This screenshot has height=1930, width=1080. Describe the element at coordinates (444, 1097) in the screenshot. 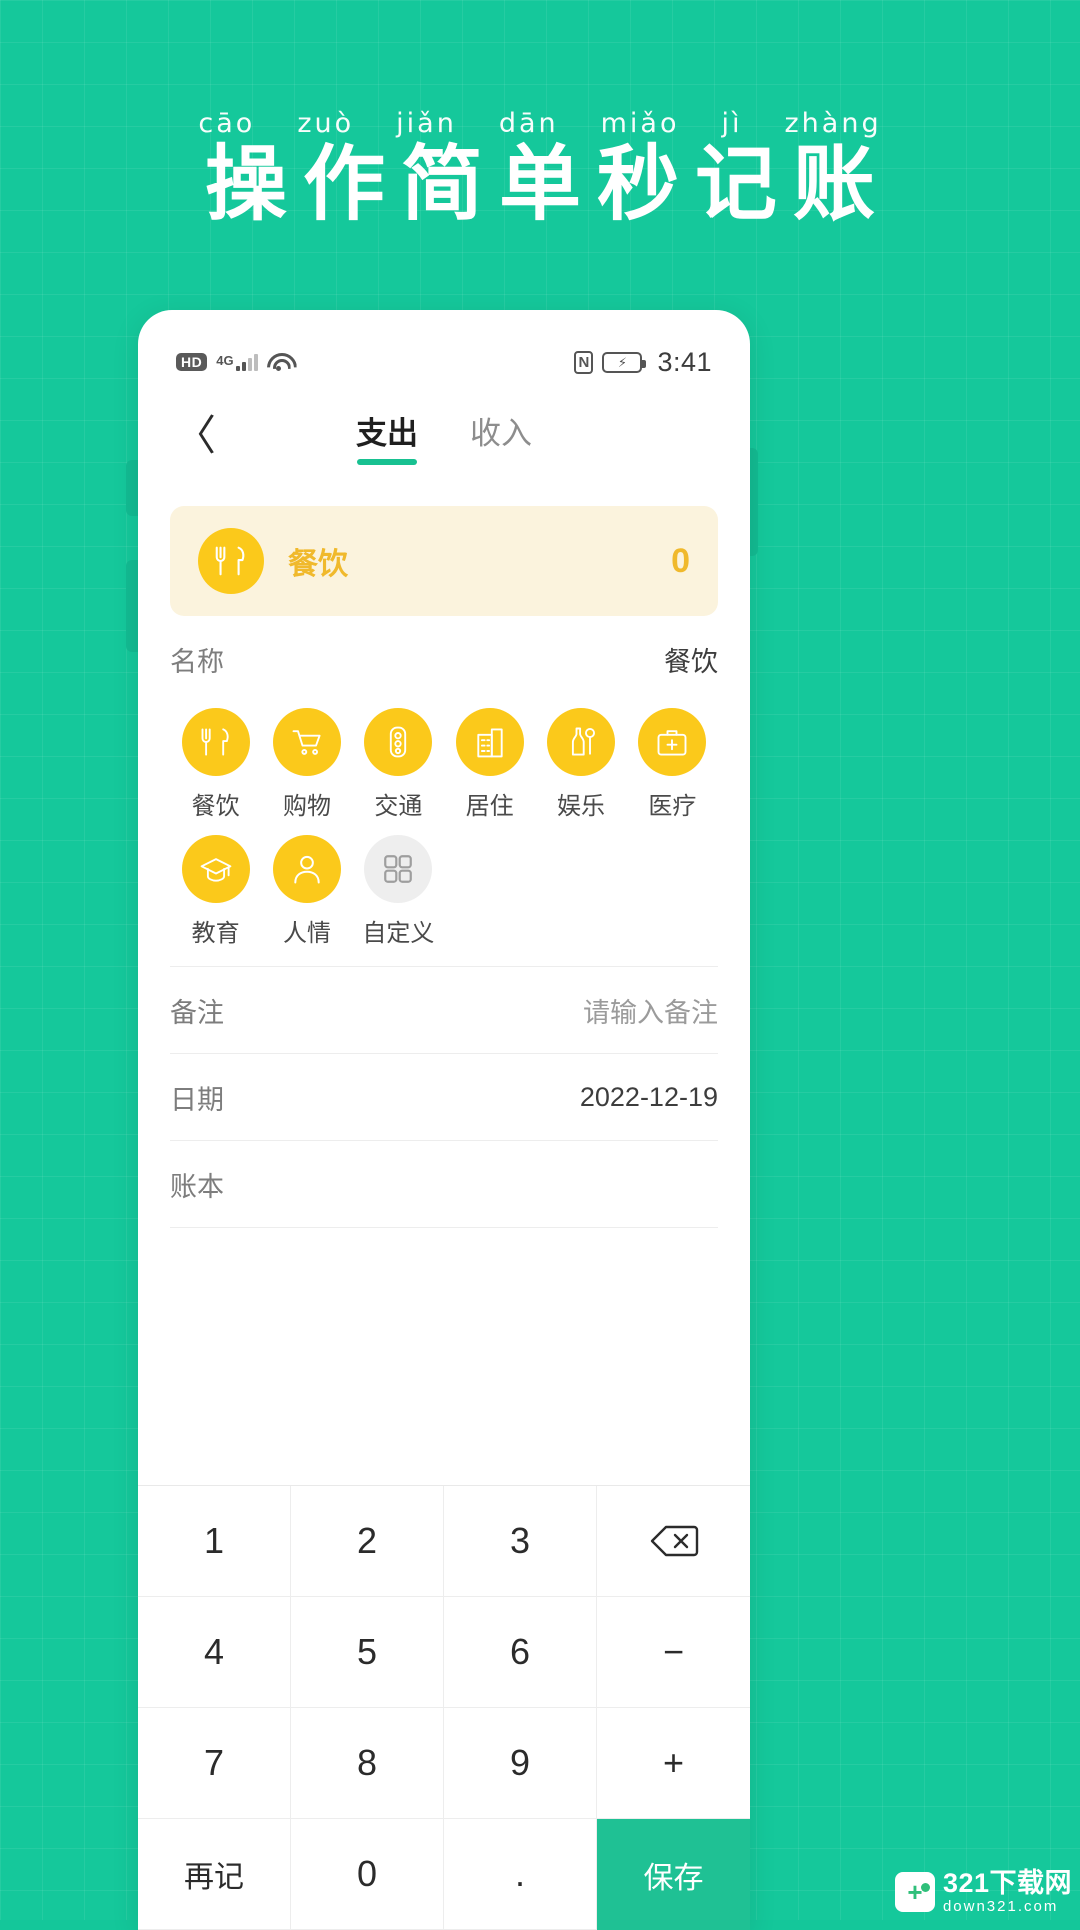

I see `date-row: 日期 2022-12-19` at that location.